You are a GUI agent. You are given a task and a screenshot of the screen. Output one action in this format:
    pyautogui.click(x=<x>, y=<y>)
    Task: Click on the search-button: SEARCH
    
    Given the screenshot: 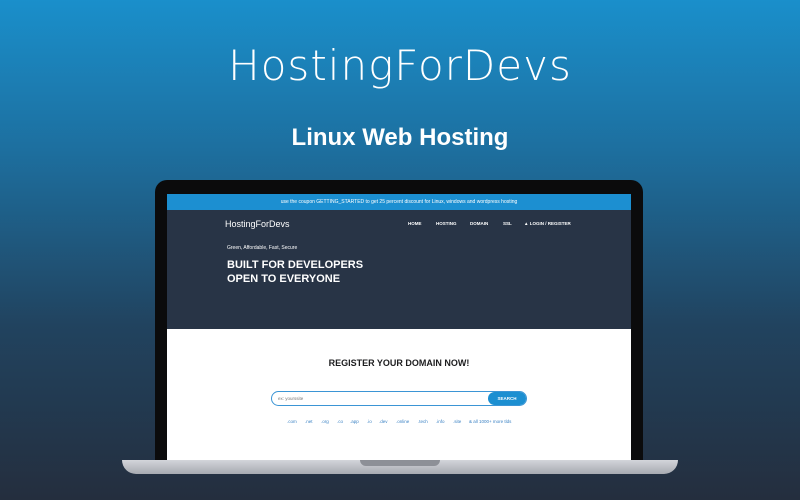 What is the action you would take?
    pyautogui.click(x=507, y=398)
    